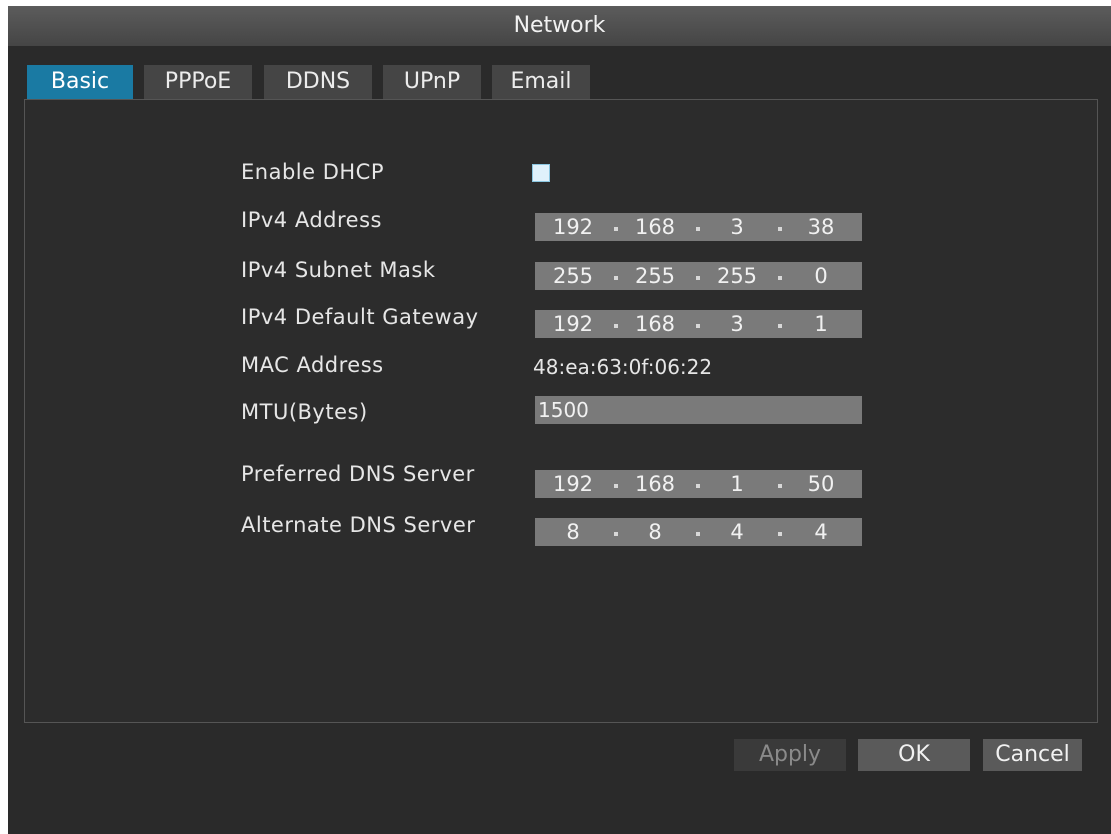 The width and height of the screenshot is (1111, 834). What do you see at coordinates (312, 172) in the screenshot?
I see `dhcp-label: Enable DHCP` at bounding box center [312, 172].